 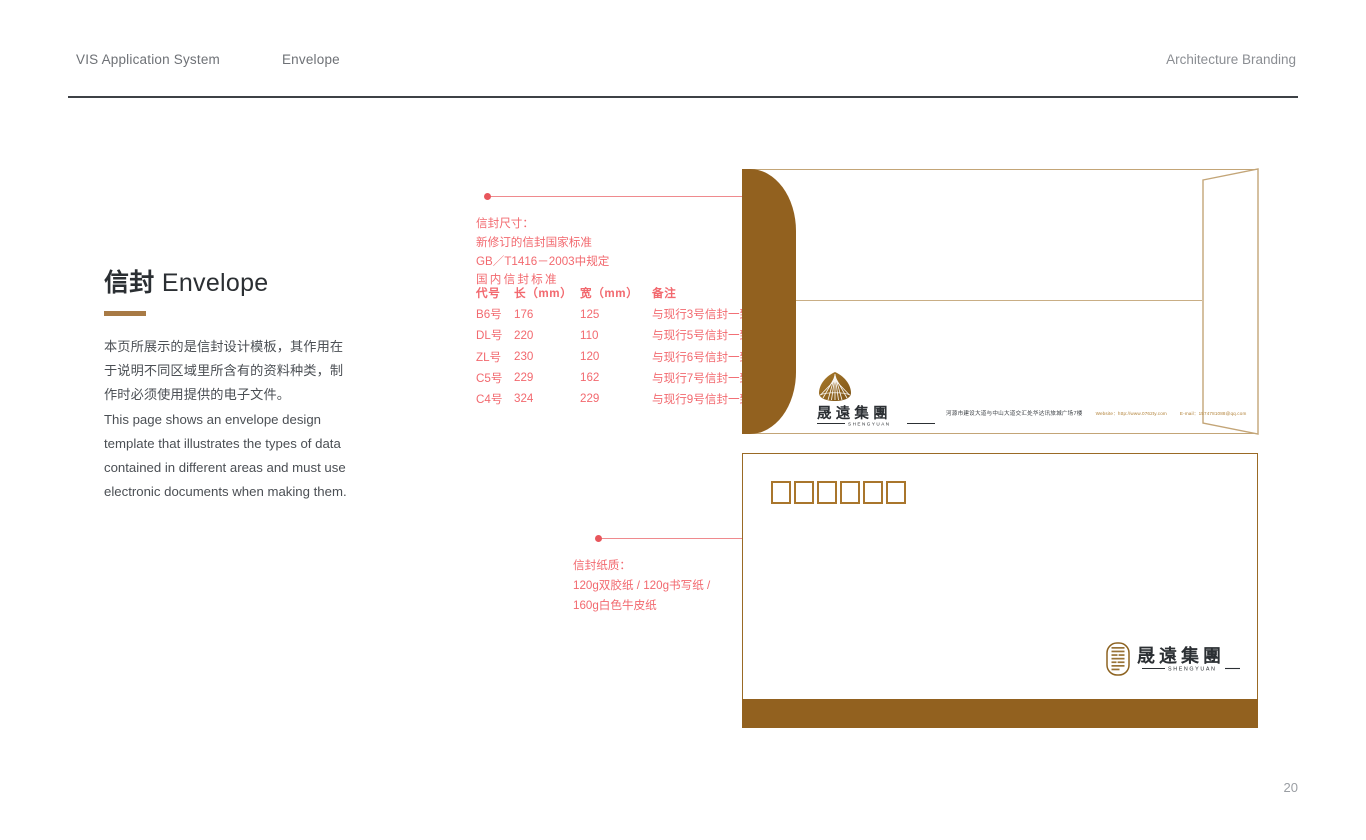 I want to click on cell-width: 125, so click(x=590, y=314).